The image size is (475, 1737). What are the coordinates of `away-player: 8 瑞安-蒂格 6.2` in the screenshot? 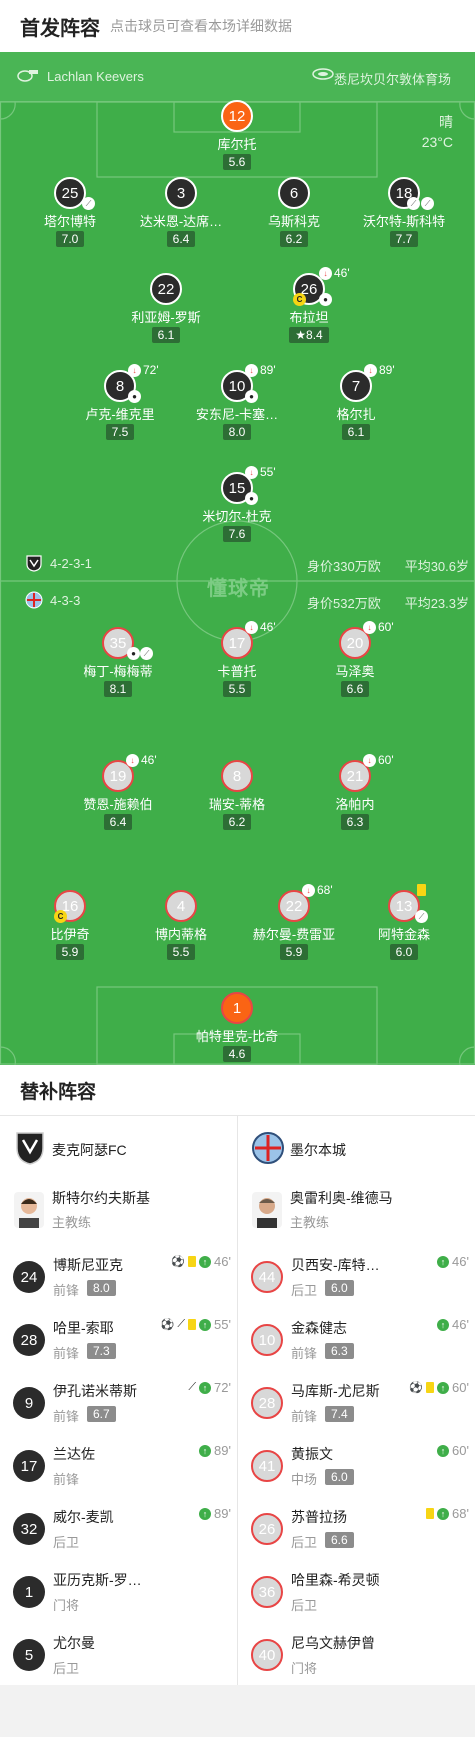 It's located at (237, 795).